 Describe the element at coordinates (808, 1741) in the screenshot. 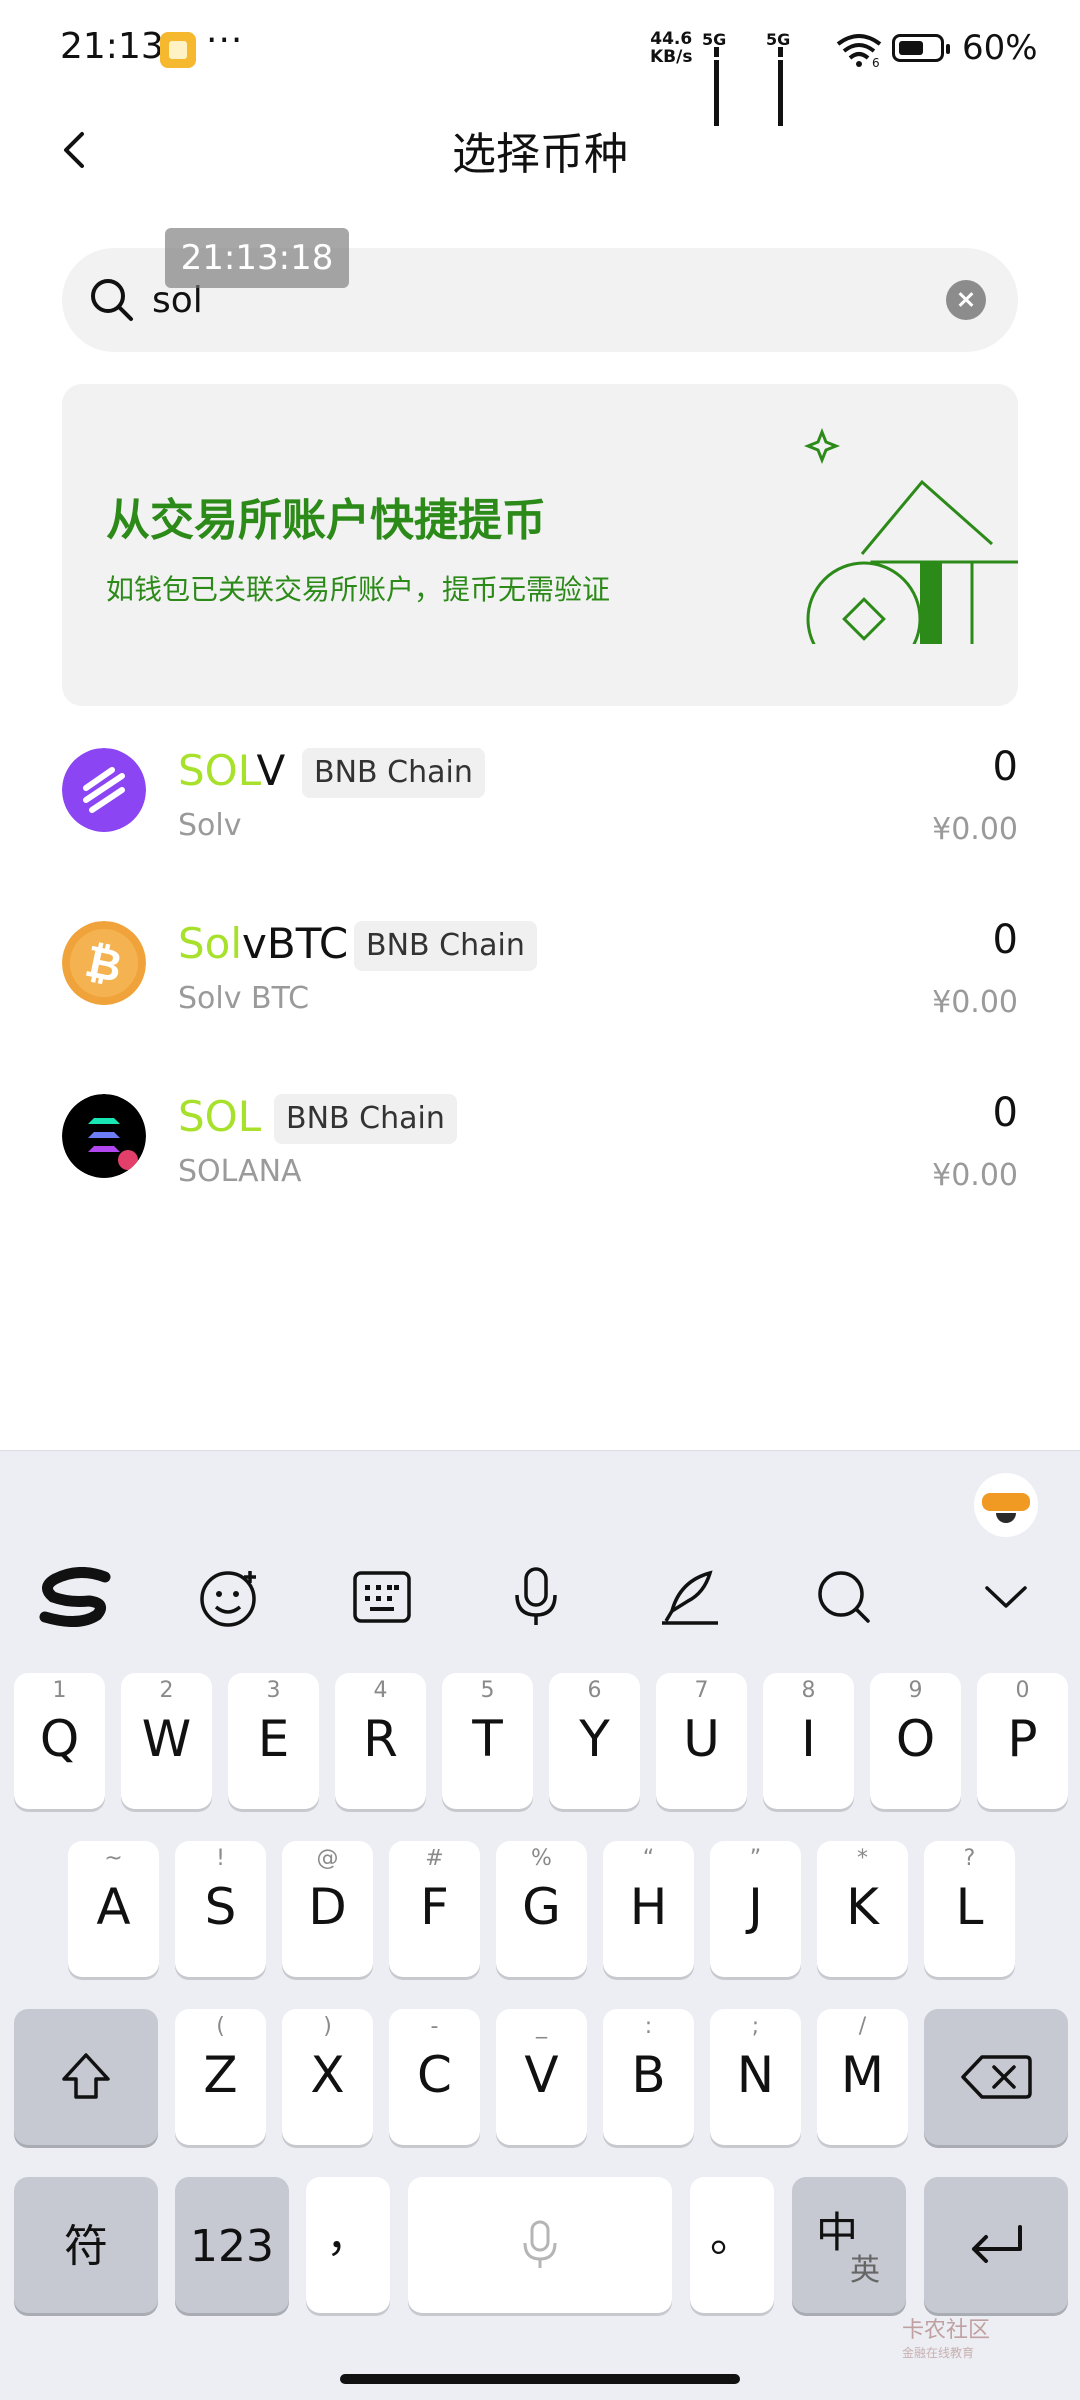

I see `key-i: 8I` at that location.